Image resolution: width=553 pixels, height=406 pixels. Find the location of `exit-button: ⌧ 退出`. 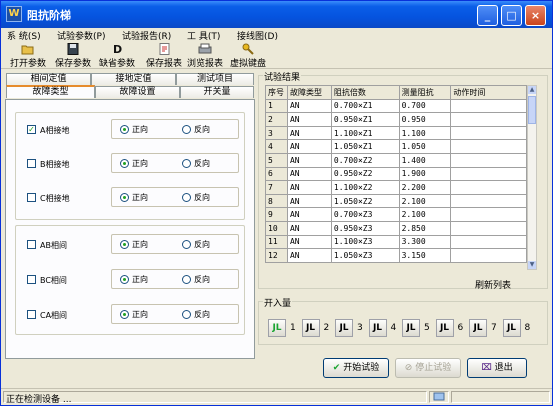

exit-button: ⌧ 退出 is located at coordinates (497, 368).